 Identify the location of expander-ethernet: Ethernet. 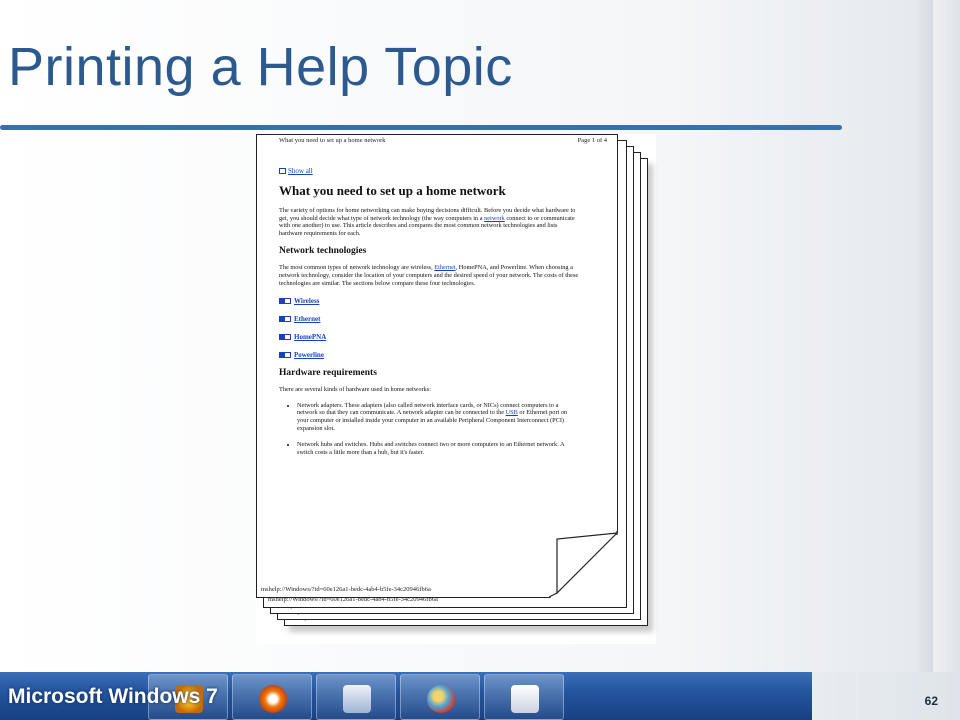
(429, 319).